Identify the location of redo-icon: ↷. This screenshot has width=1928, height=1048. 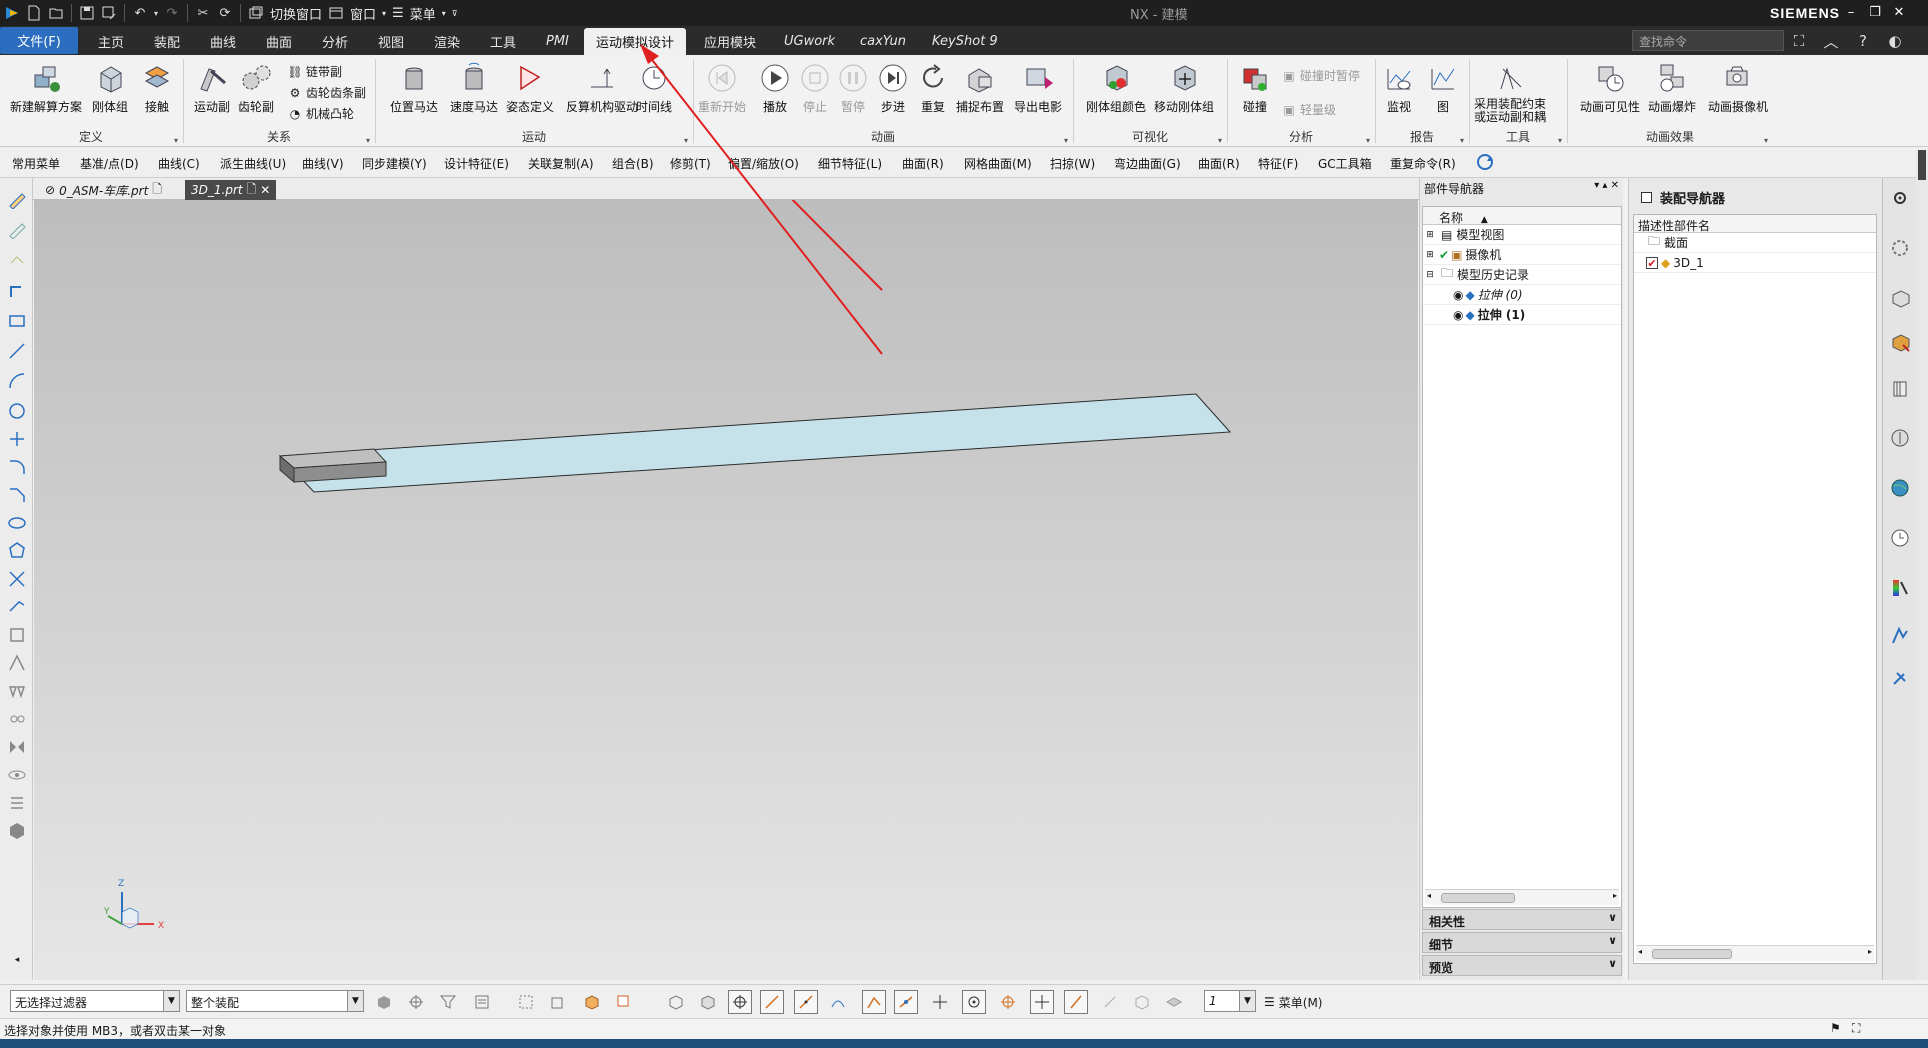
(172, 13).